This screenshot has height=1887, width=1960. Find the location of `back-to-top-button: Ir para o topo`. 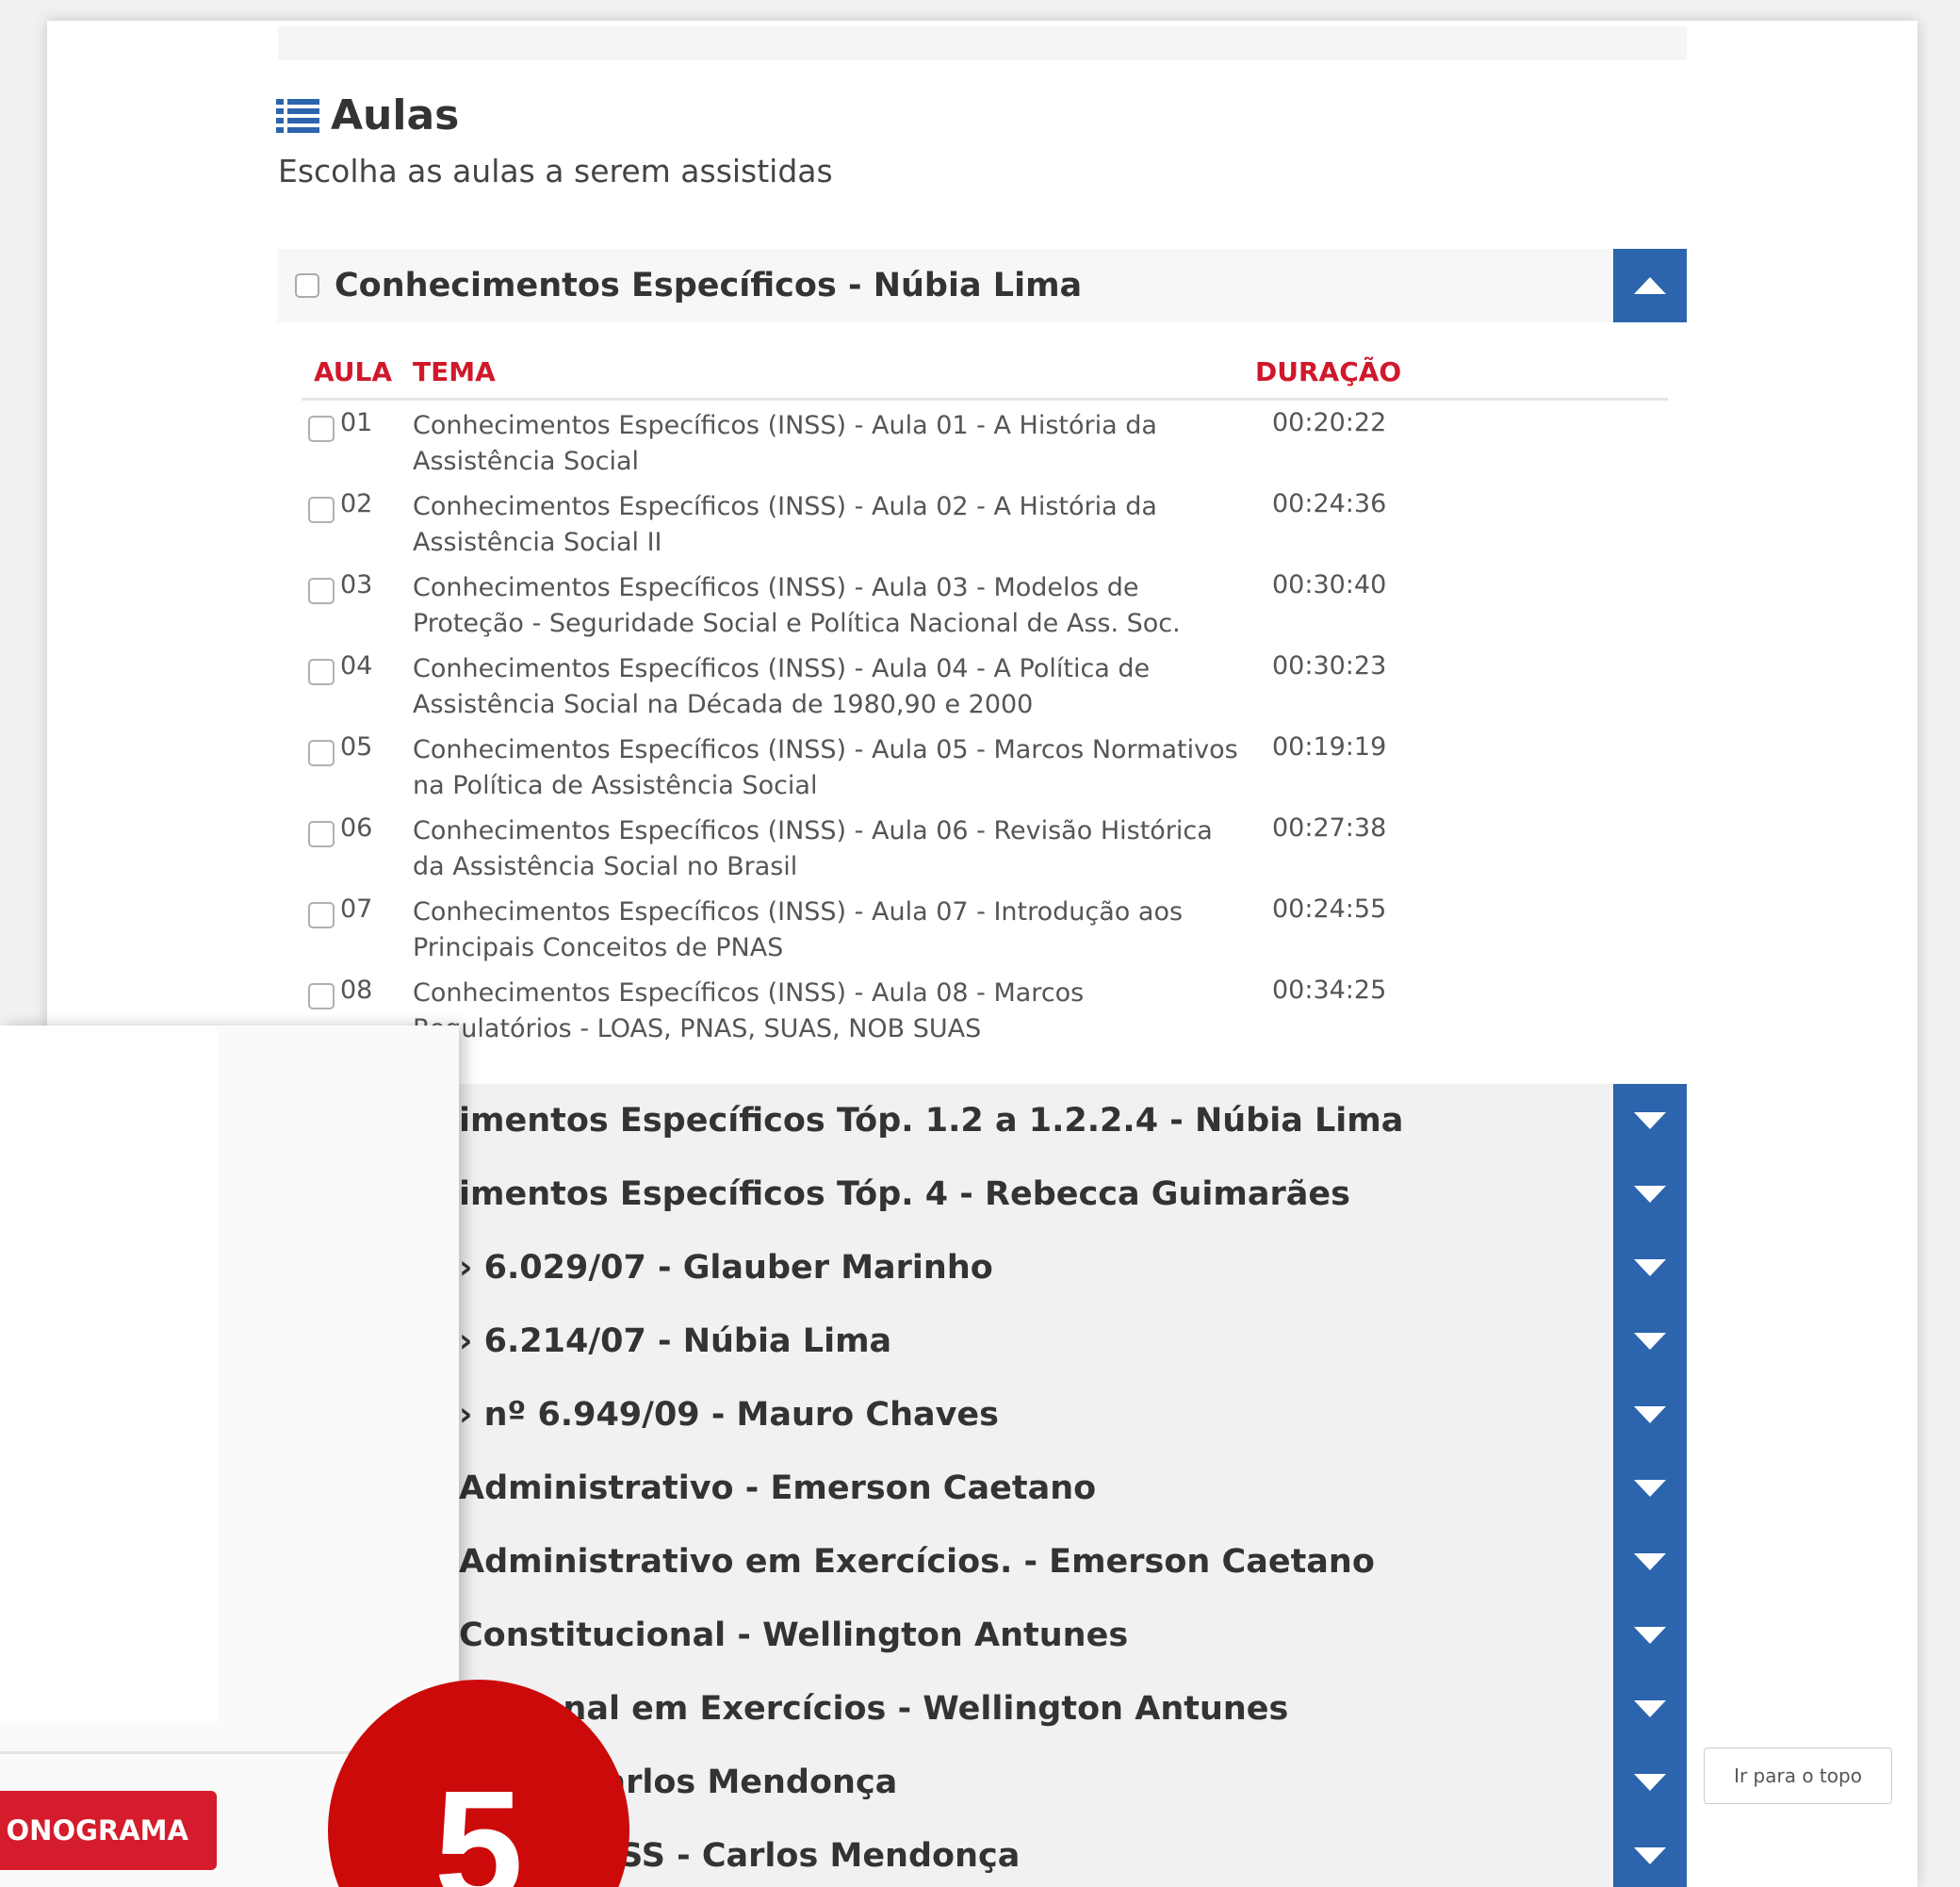

back-to-top-button: Ir para o topo is located at coordinates (1798, 1776).